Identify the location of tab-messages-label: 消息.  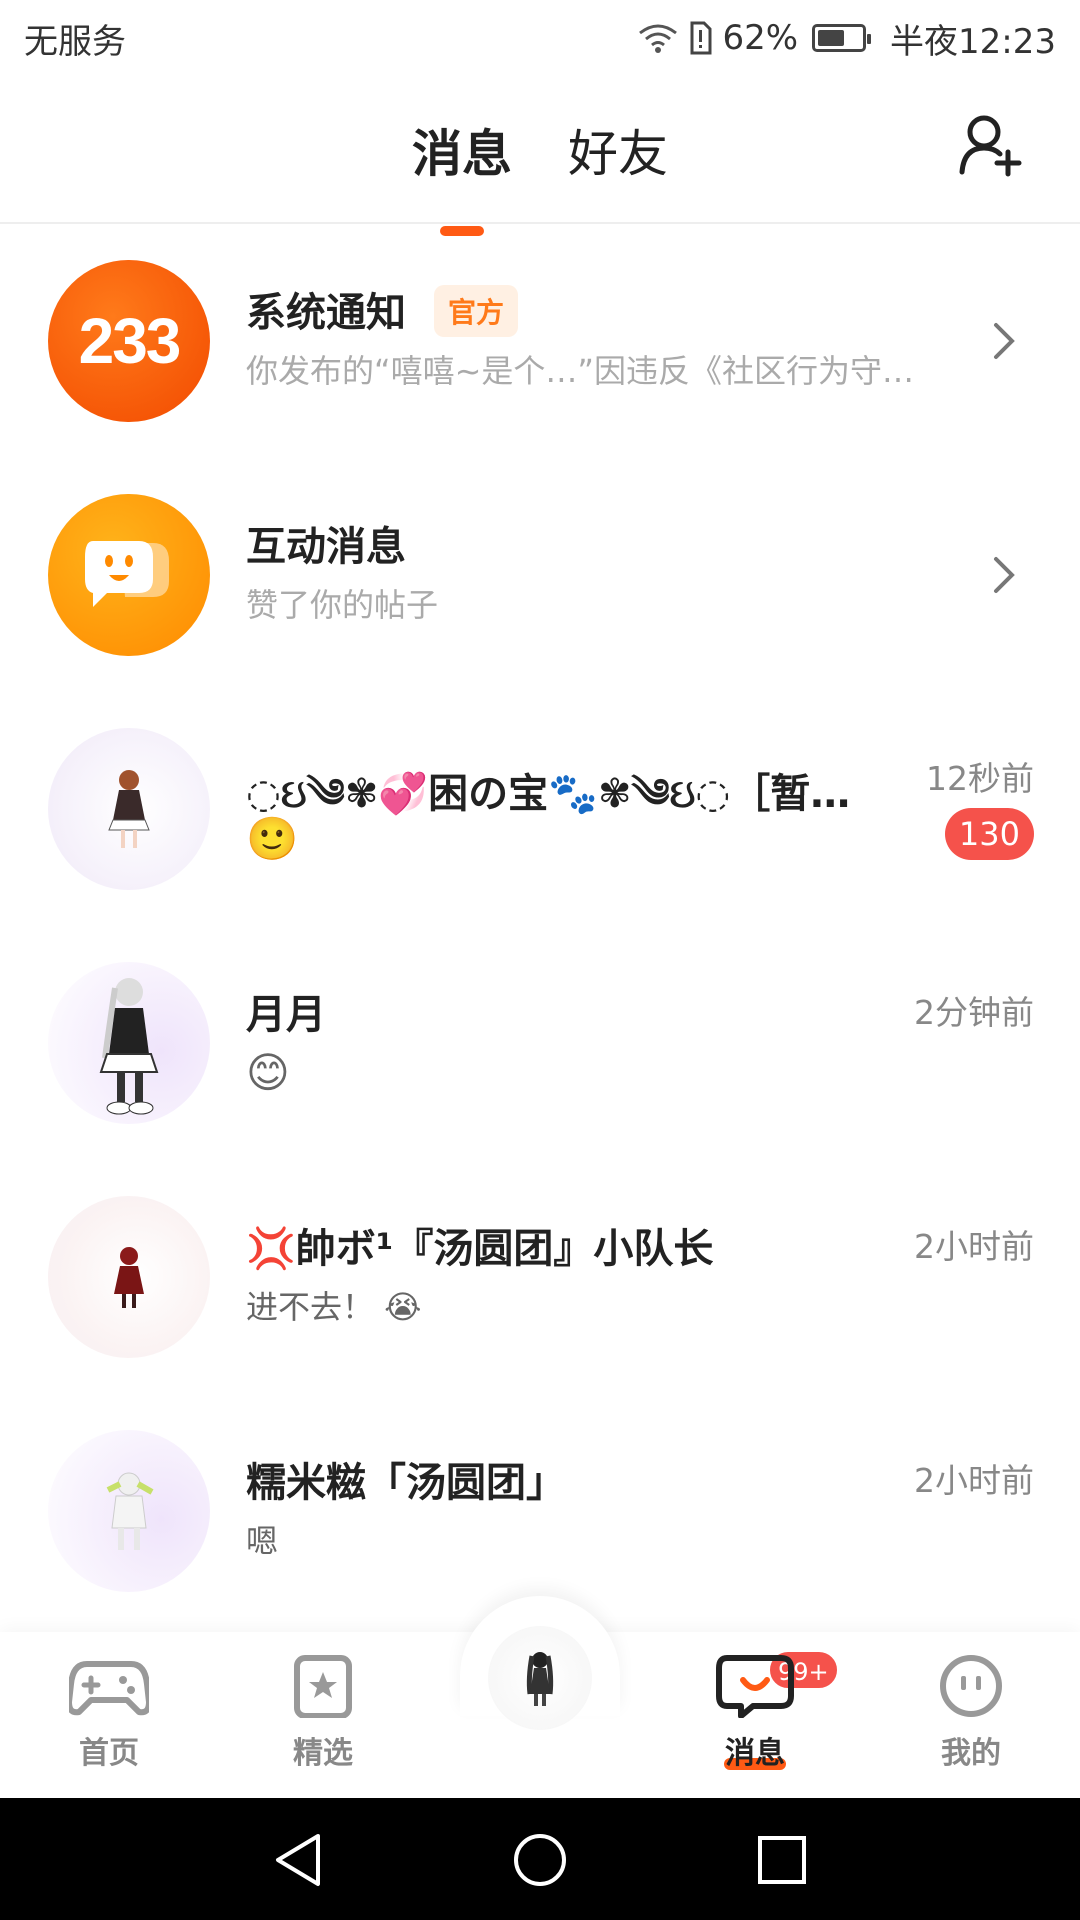
(462, 154).